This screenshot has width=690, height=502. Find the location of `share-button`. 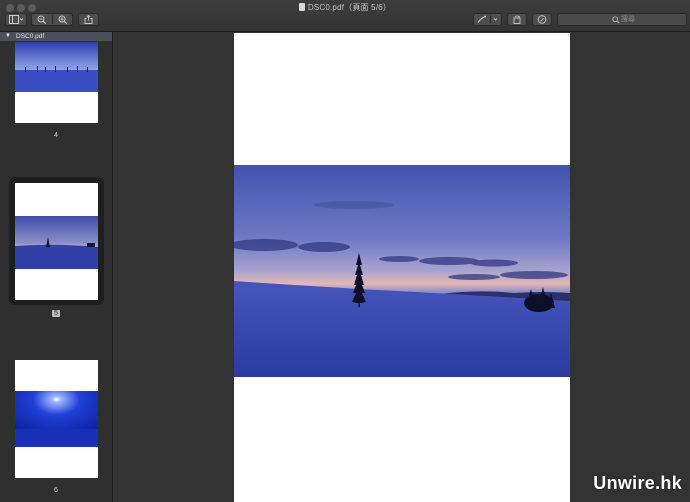

share-button is located at coordinates (88, 19).